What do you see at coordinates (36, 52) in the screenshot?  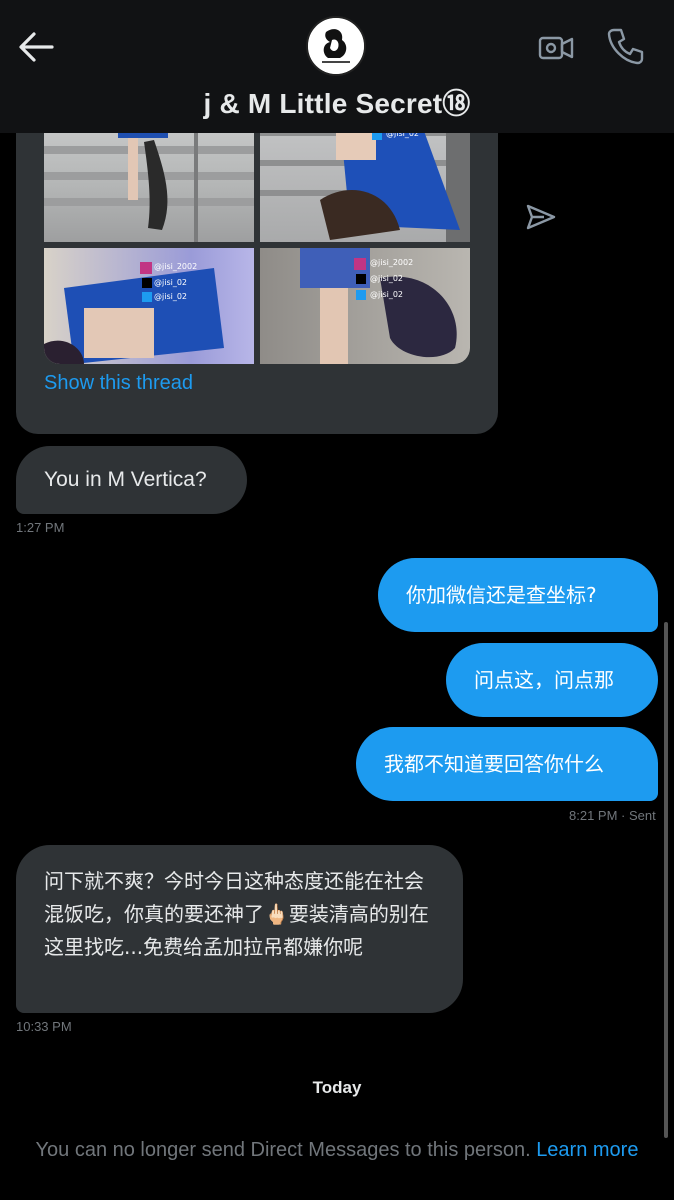 I see `arrow-left-icon` at bounding box center [36, 52].